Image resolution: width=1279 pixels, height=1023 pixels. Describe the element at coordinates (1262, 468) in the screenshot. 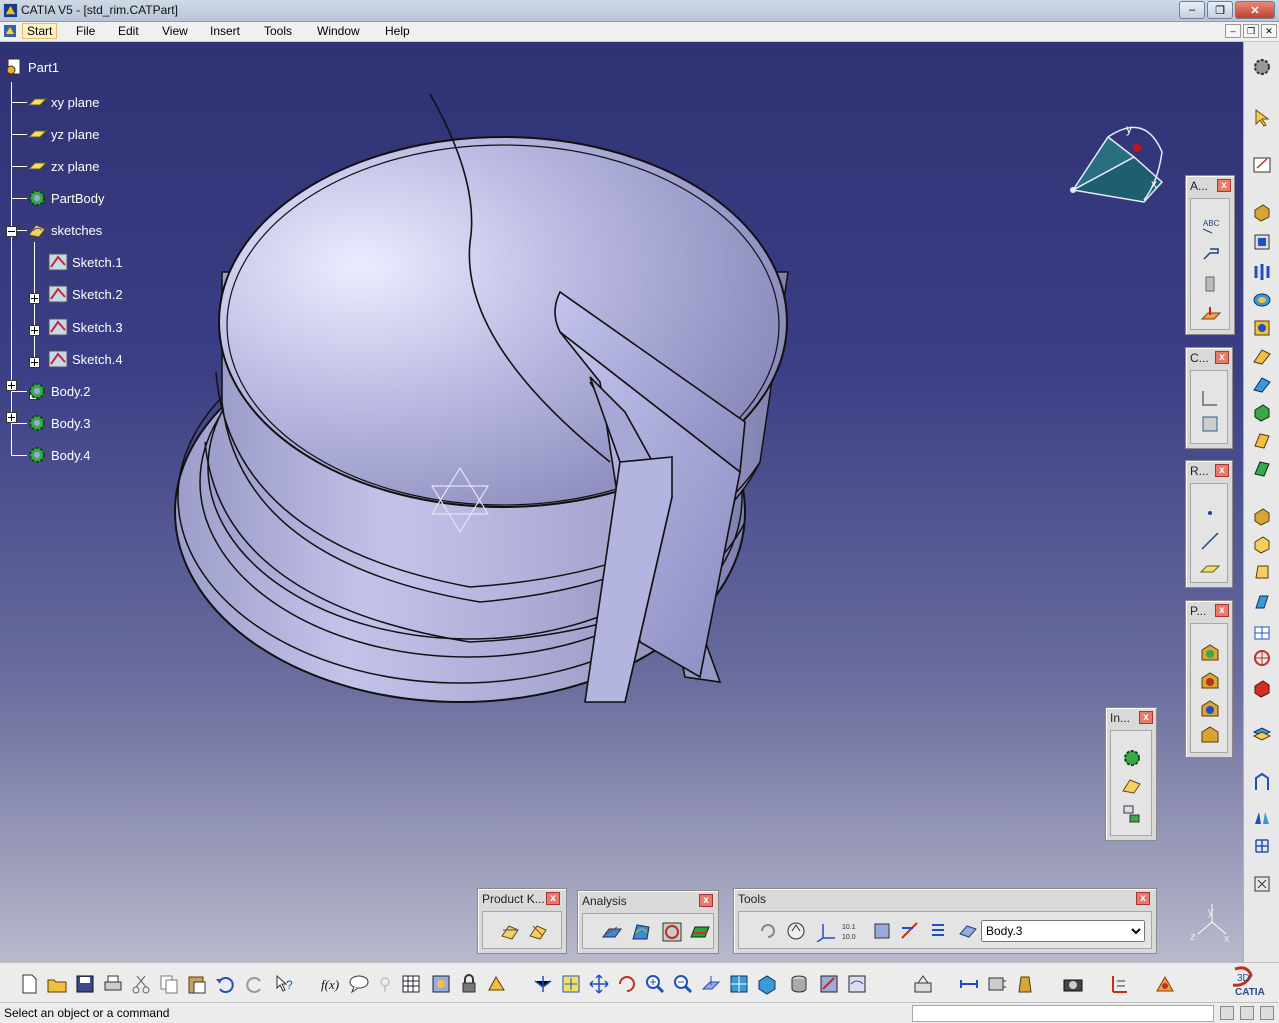

I see `removed-multi-section-icon` at that location.